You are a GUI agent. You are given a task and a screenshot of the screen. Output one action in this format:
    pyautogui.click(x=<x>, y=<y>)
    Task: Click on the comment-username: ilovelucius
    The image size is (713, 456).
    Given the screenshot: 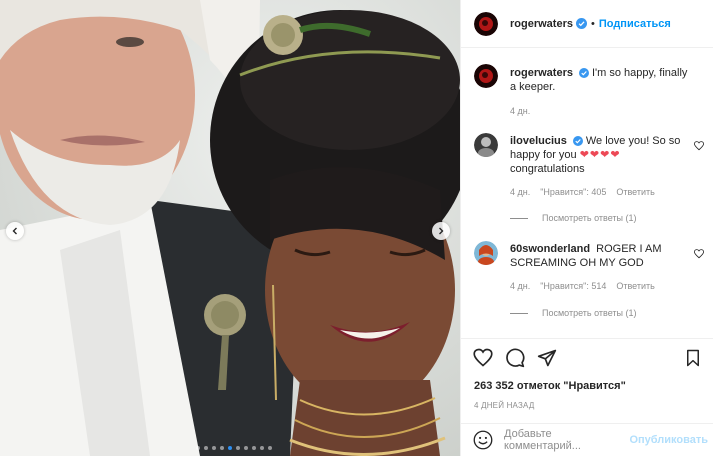 What is the action you would take?
    pyautogui.click(x=538, y=141)
    